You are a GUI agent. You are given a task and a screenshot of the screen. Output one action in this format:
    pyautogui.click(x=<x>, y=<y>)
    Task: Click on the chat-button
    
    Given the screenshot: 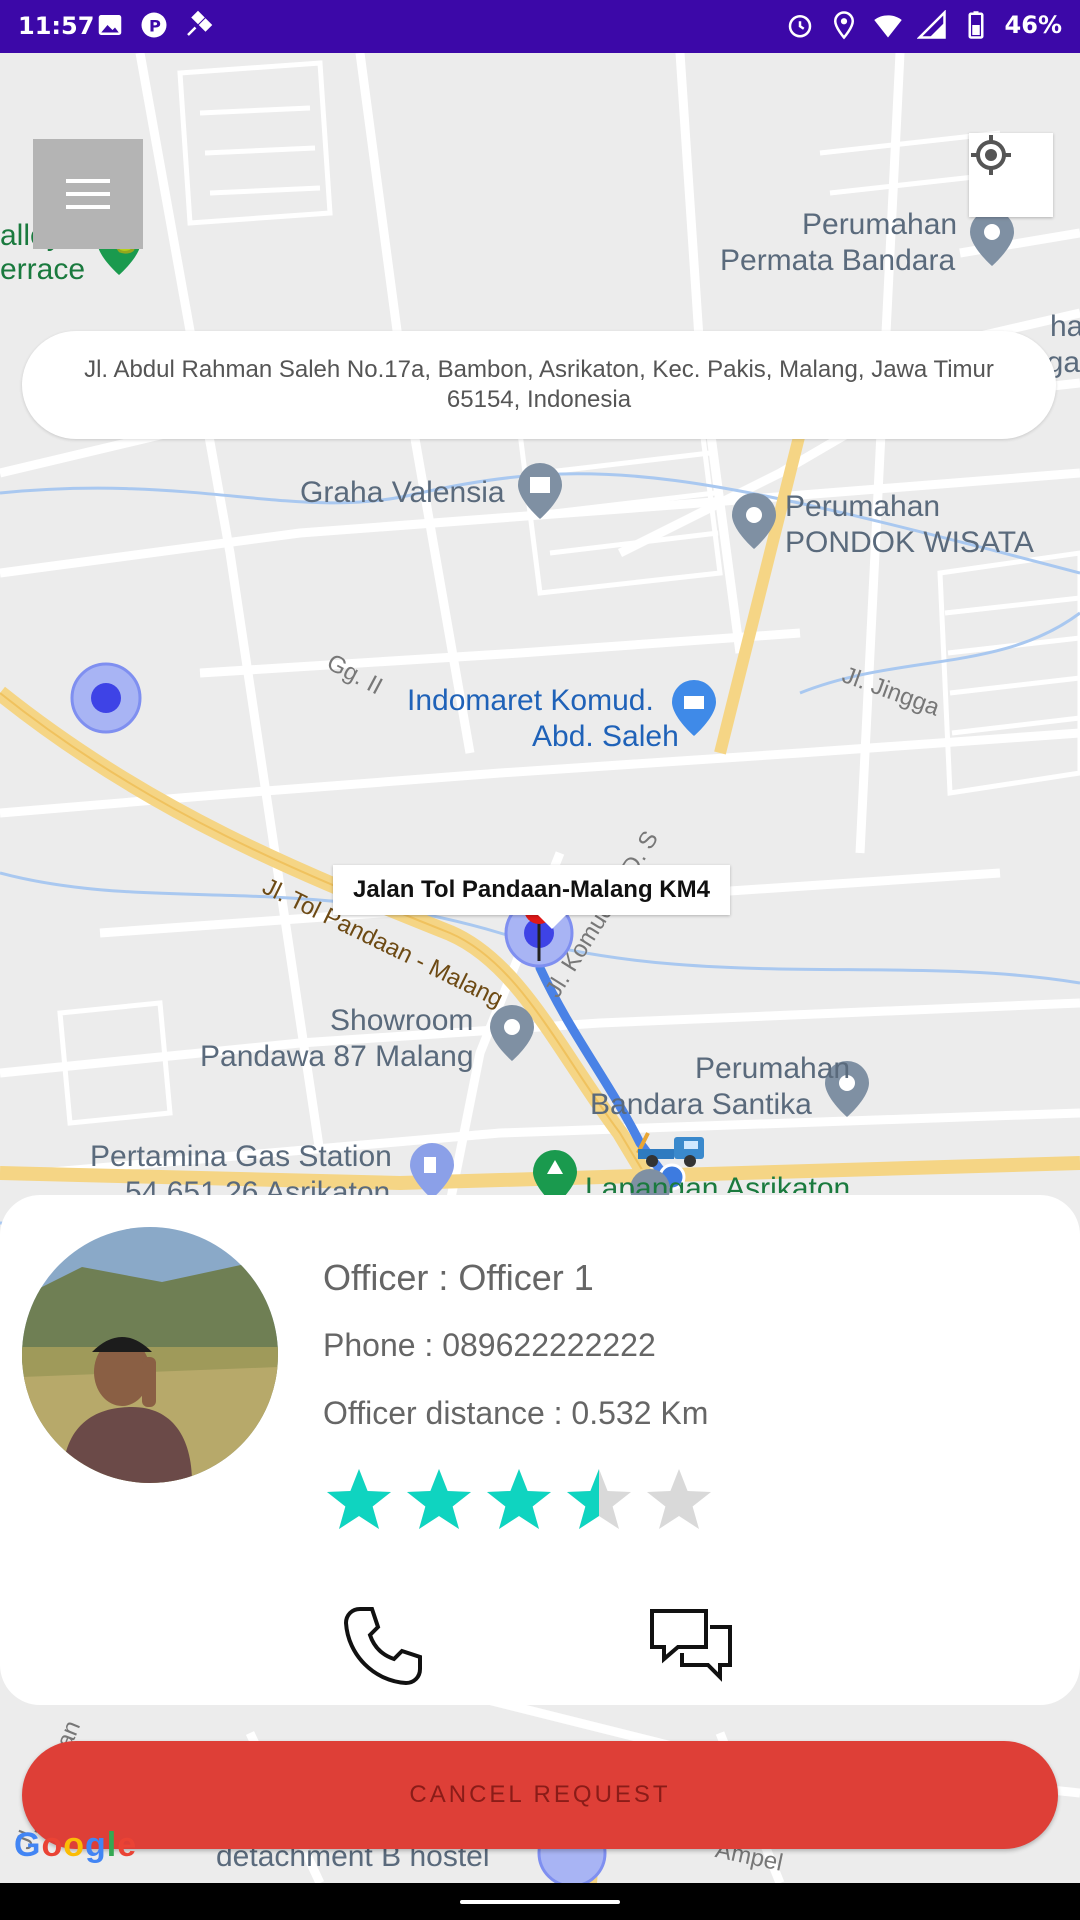 What is the action you would take?
    pyautogui.click(x=691, y=1646)
    